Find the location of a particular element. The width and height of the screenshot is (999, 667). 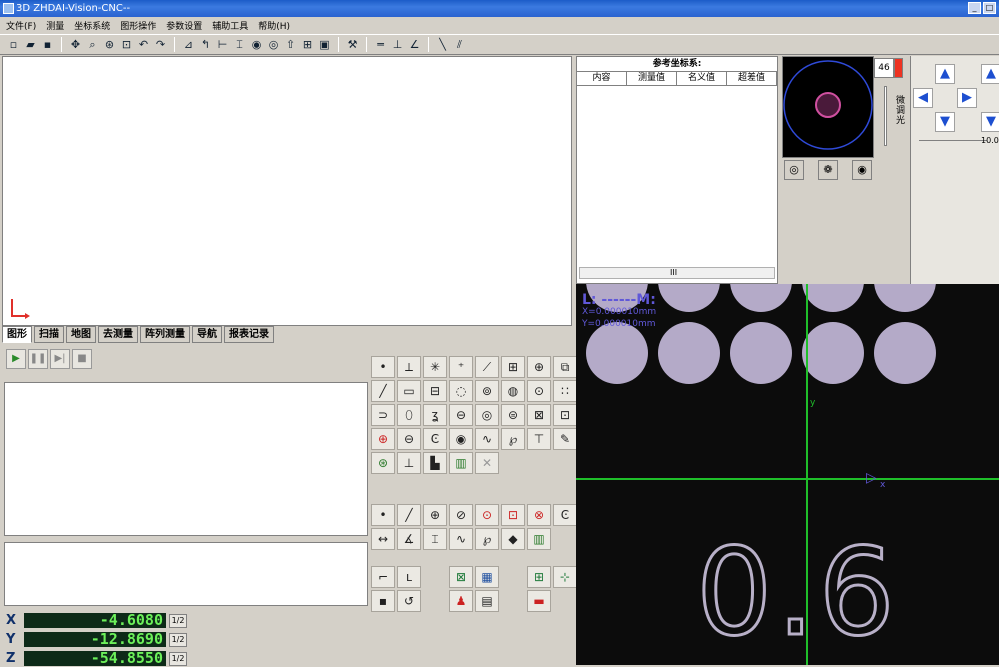

pen-tool-icon: ✎ is located at coordinates (565, 439).